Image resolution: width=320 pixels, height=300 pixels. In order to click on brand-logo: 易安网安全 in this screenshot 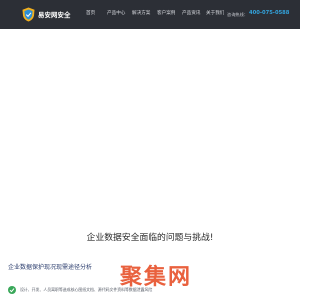, I will do `click(46, 14)`.